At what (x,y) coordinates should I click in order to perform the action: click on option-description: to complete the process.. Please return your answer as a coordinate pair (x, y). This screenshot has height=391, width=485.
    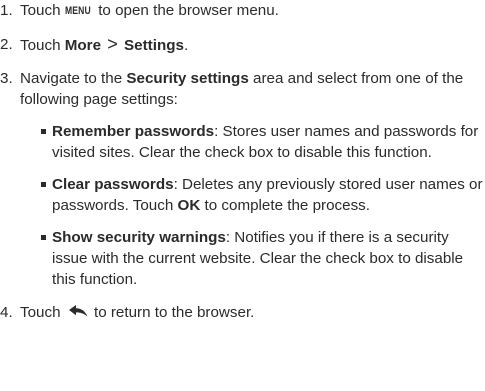
    Looking at the image, I should click on (285, 205).